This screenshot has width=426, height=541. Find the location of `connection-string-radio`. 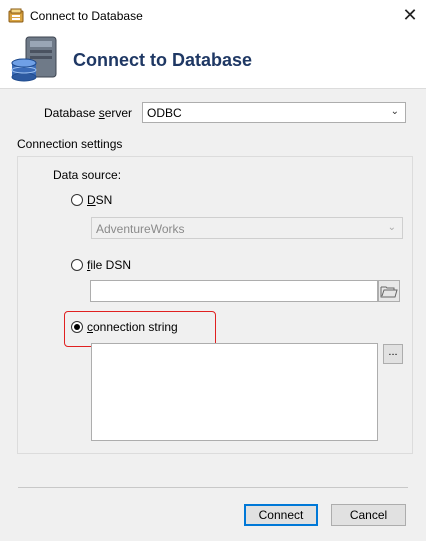

connection-string-radio is located at coordinates (77, 327).